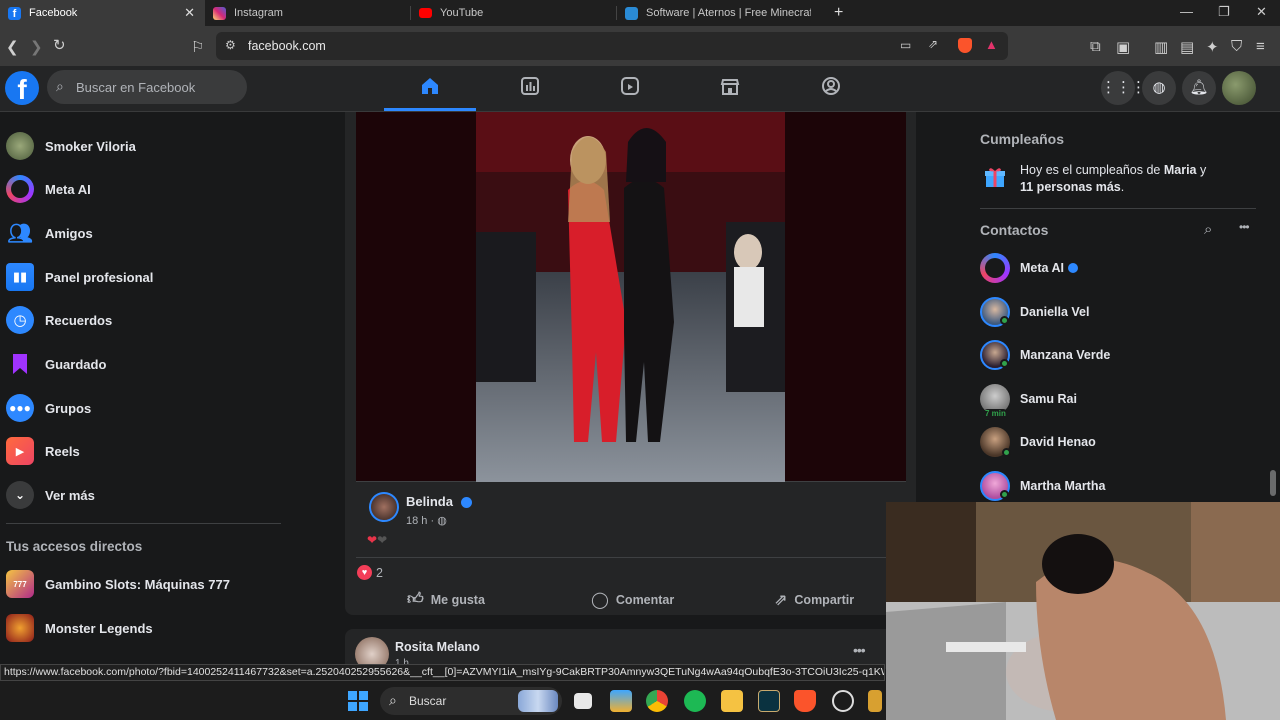 This screenshot has width=1280, height=720. I want to click on notifications-button: 🔔︎, so click(1199, 88).